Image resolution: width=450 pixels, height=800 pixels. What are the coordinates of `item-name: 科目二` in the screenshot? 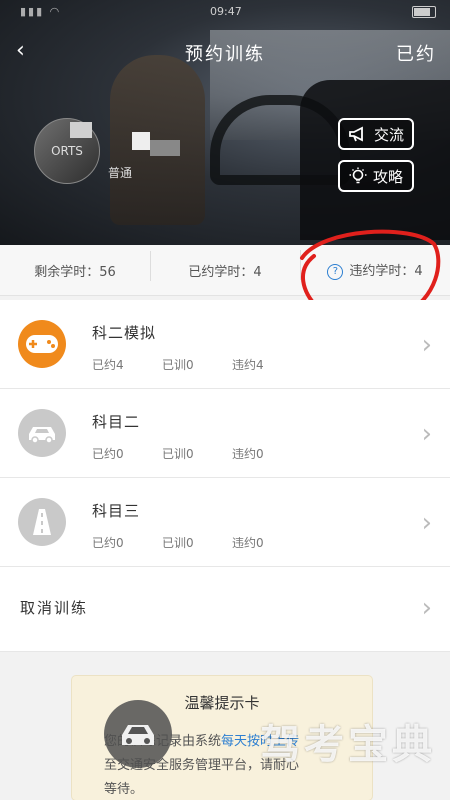 It's located at (116, 422).